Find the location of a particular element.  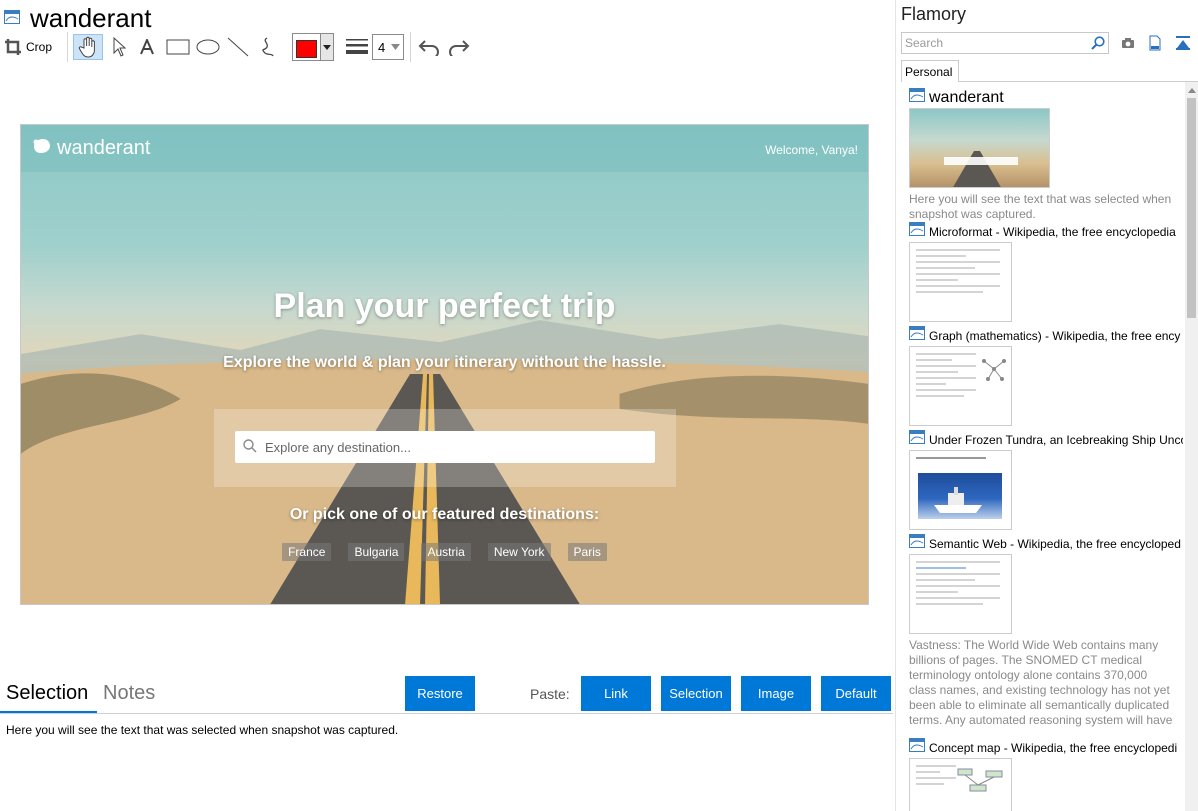

undo-button is located at coordinates (429, 47).